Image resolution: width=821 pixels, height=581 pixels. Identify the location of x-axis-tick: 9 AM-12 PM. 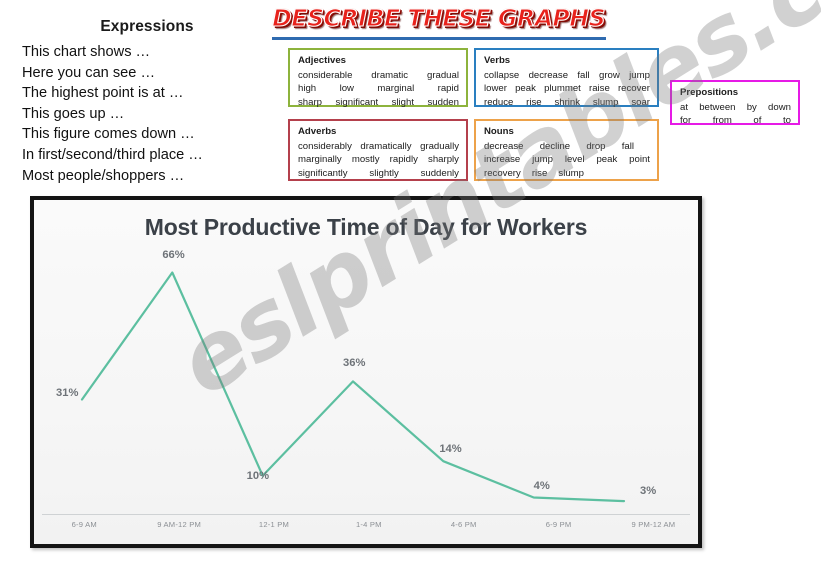
(179, 524).